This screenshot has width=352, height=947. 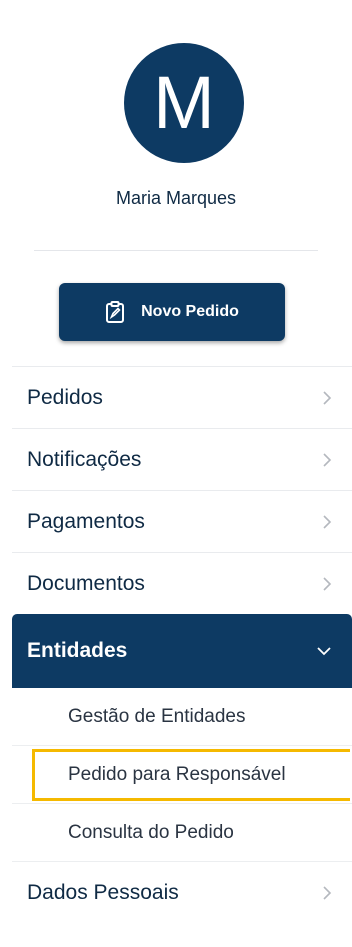 What do you see at coordinates (151, 832) in the screenshot?
I see `submenu-item-label: Consulta do Pedido` at bounding box center [151, 832].